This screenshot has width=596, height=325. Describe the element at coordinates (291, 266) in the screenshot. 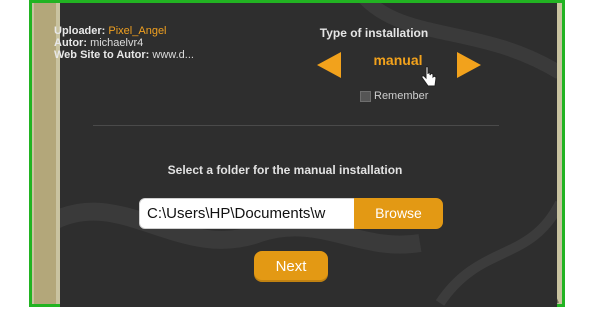

I see `next-button: Next` at that location.